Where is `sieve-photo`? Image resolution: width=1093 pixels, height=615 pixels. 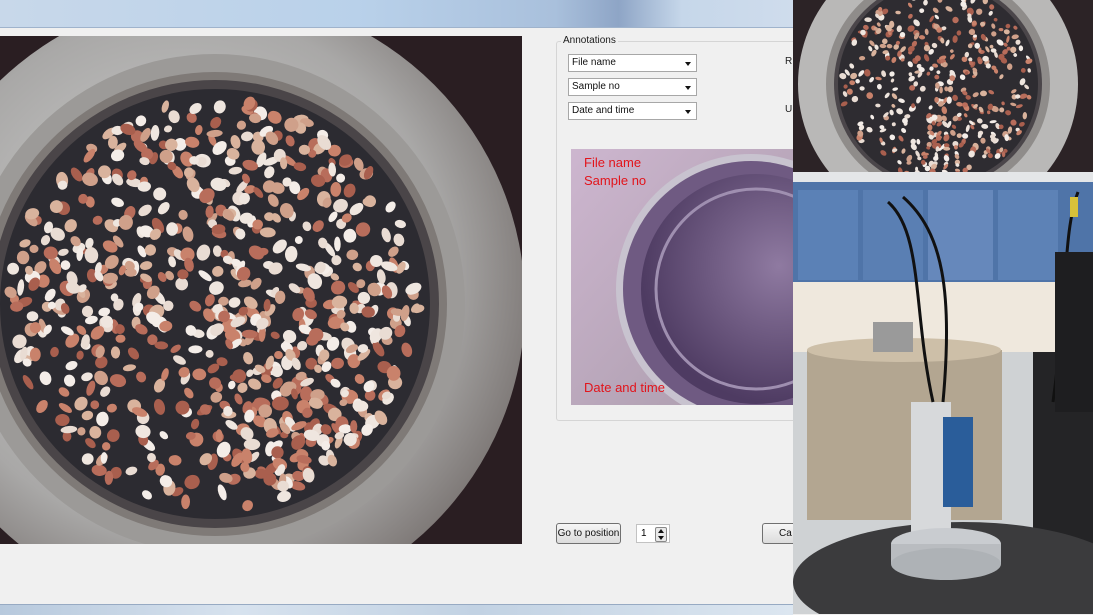 sieve-photo is located at coordinates (943, 86).